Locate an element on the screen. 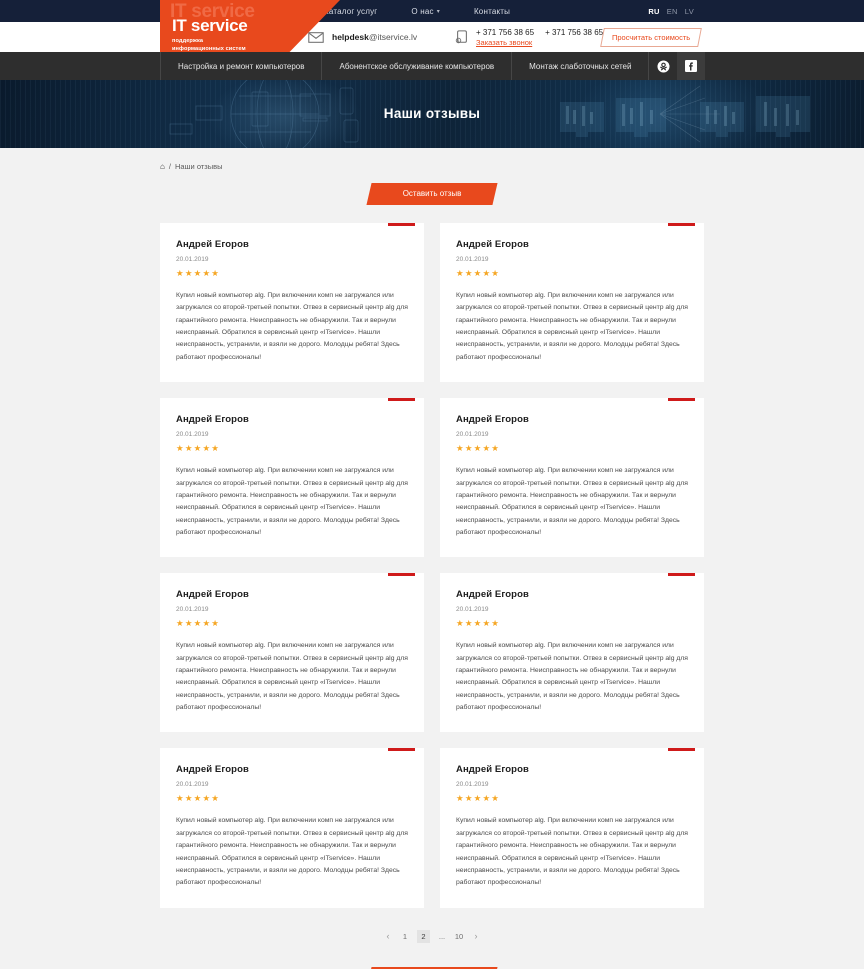  envelope-icon is located at coordinates (316, 37).